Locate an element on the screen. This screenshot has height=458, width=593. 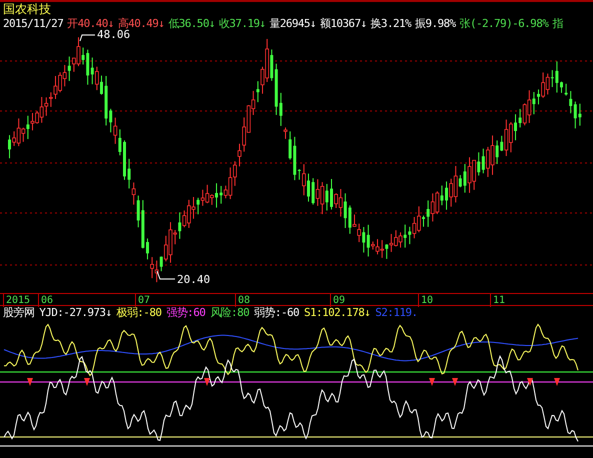
indicator-value: YJD:-27.973↓ is located at coordinates (75, 313).